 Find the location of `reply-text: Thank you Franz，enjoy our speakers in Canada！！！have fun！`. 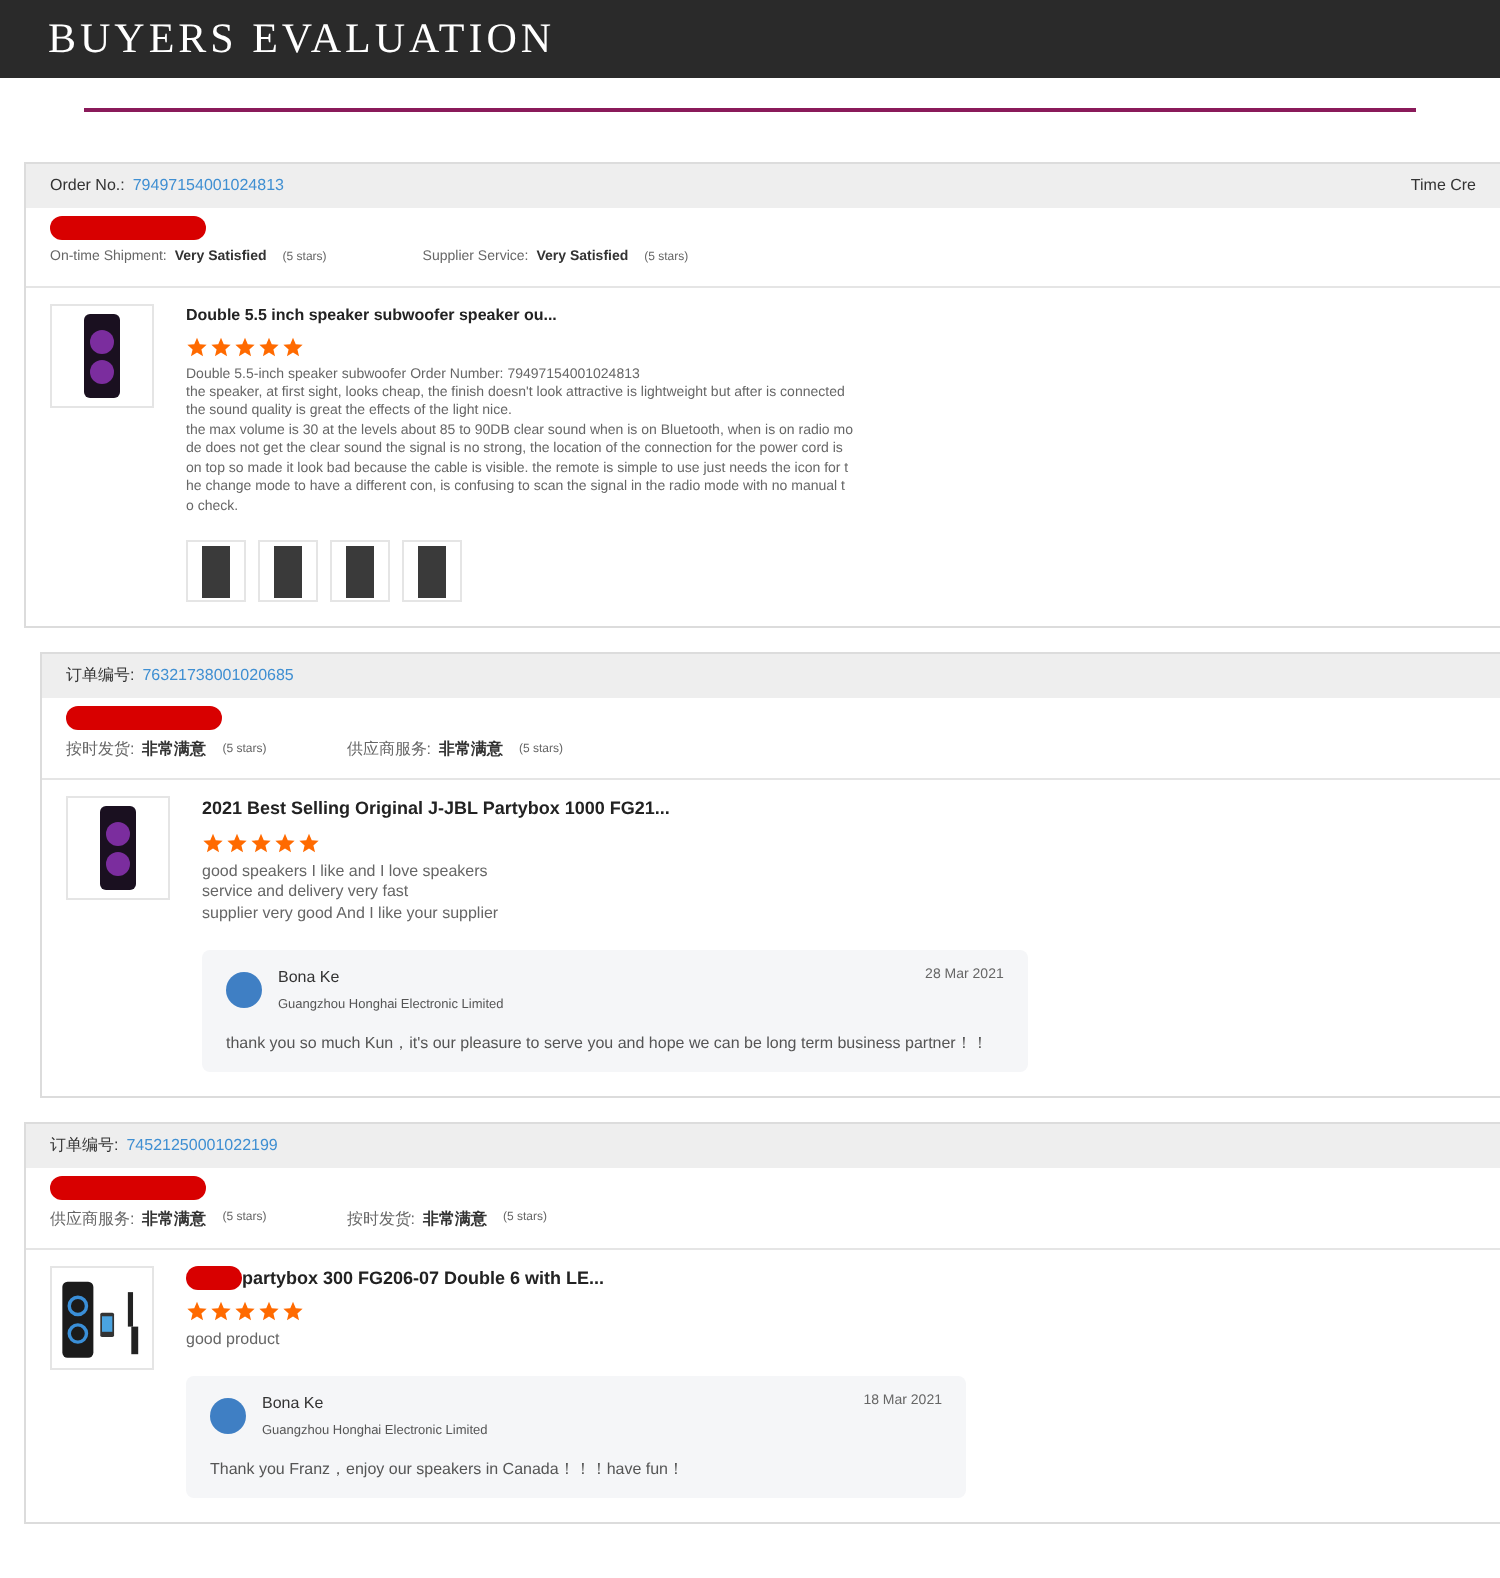

reply-text: Thank you Franz，enjoy our speakers in Canada！！！have fun！ is located at coordinates (448, 1469).